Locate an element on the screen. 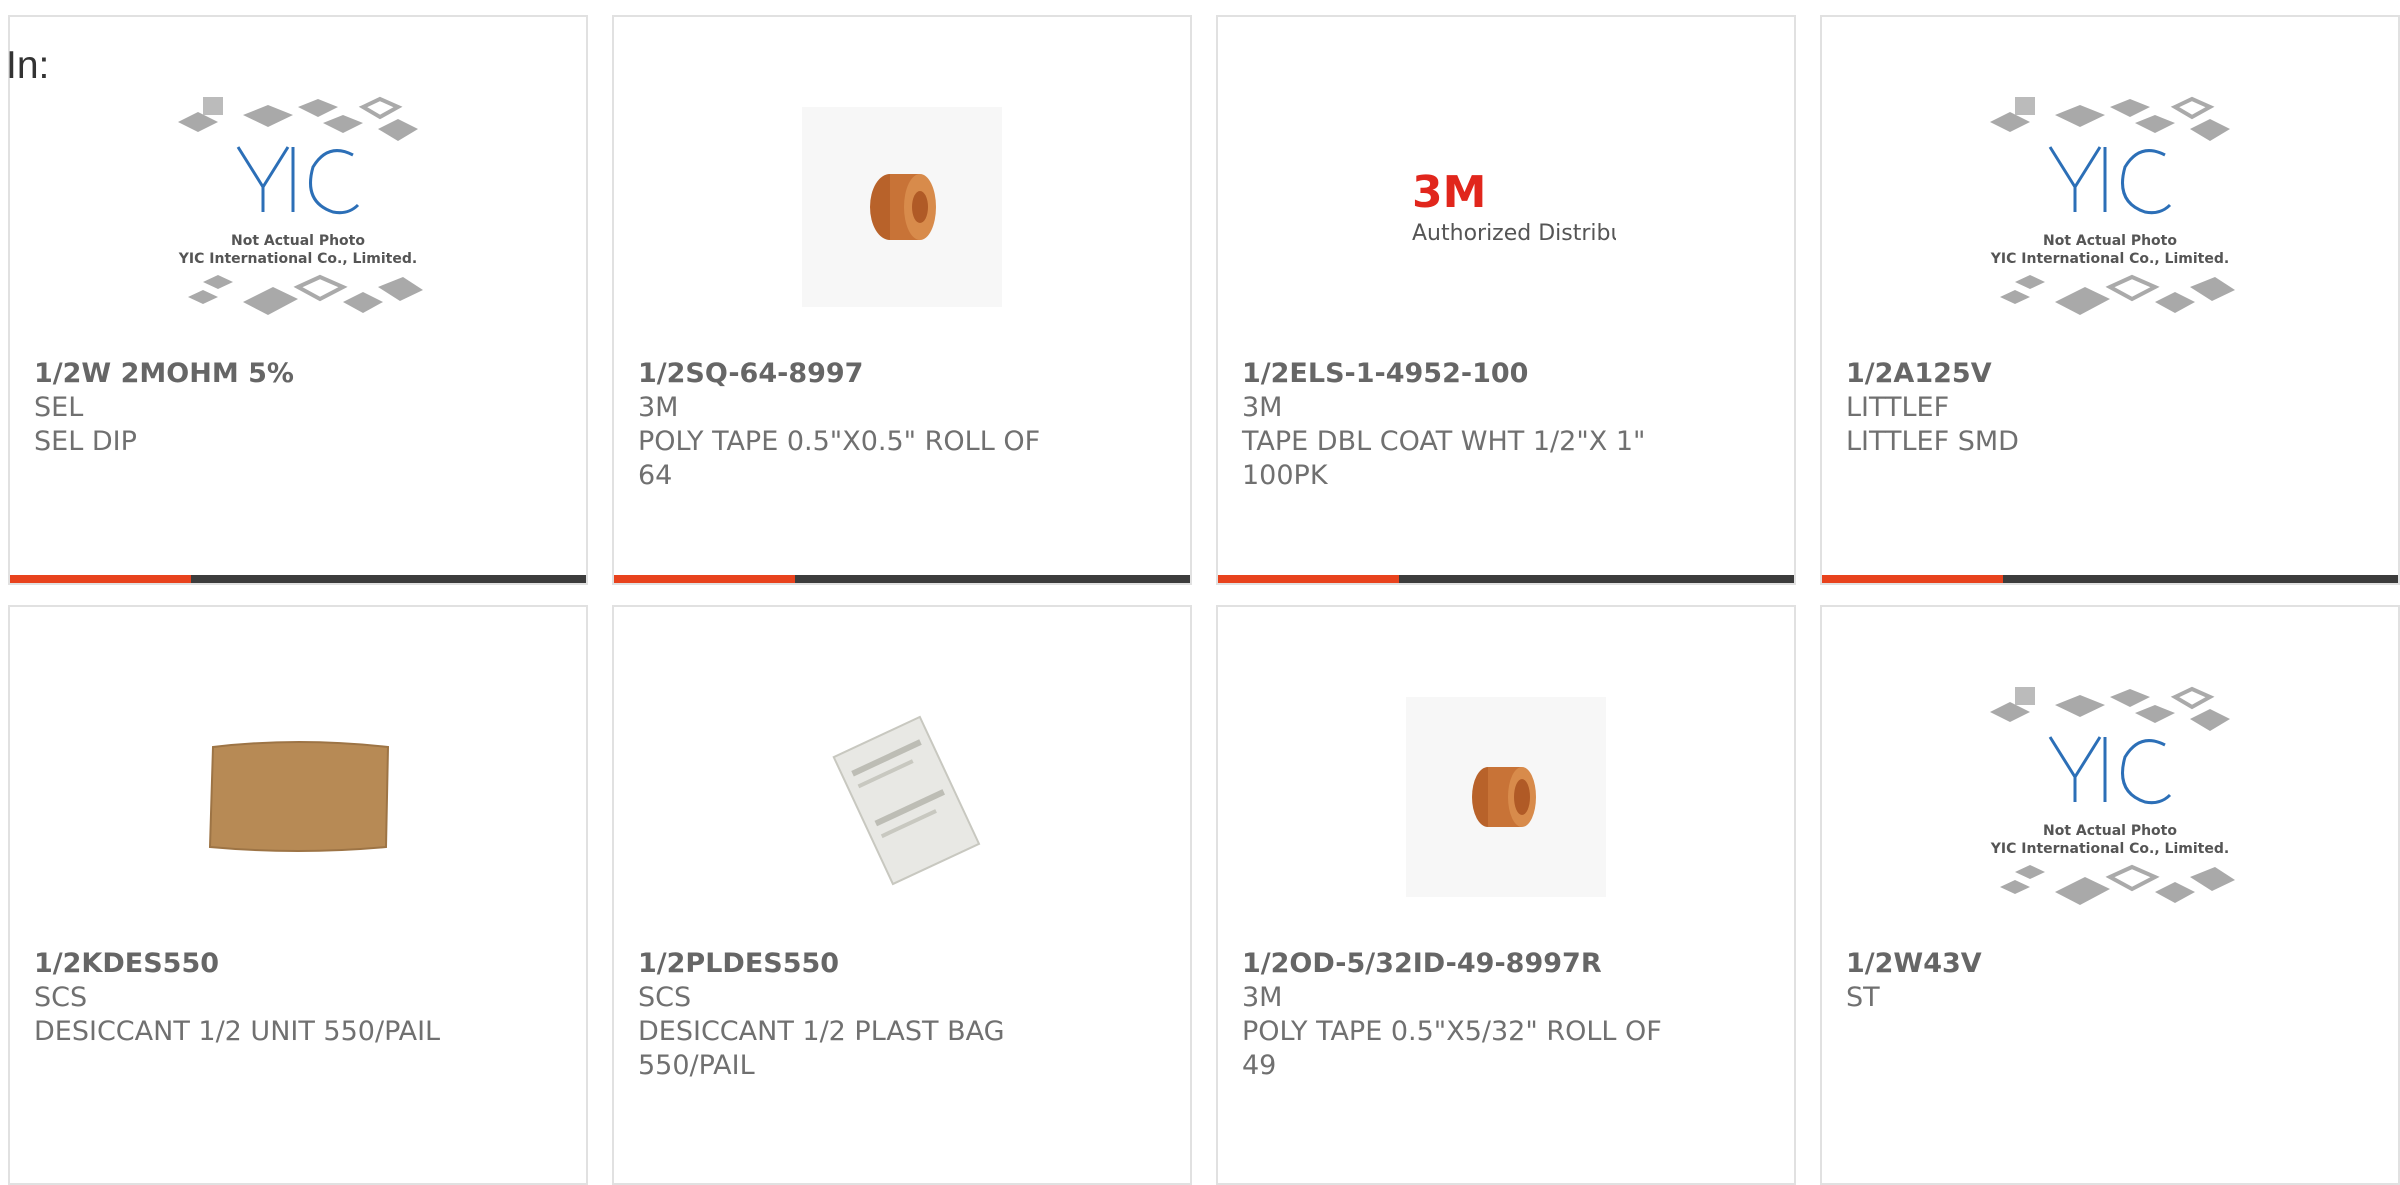 The width and height of the screenshot is (2400, 1185). product-image: 3M Authorized Distributor is located at coordinates (1506, 207).